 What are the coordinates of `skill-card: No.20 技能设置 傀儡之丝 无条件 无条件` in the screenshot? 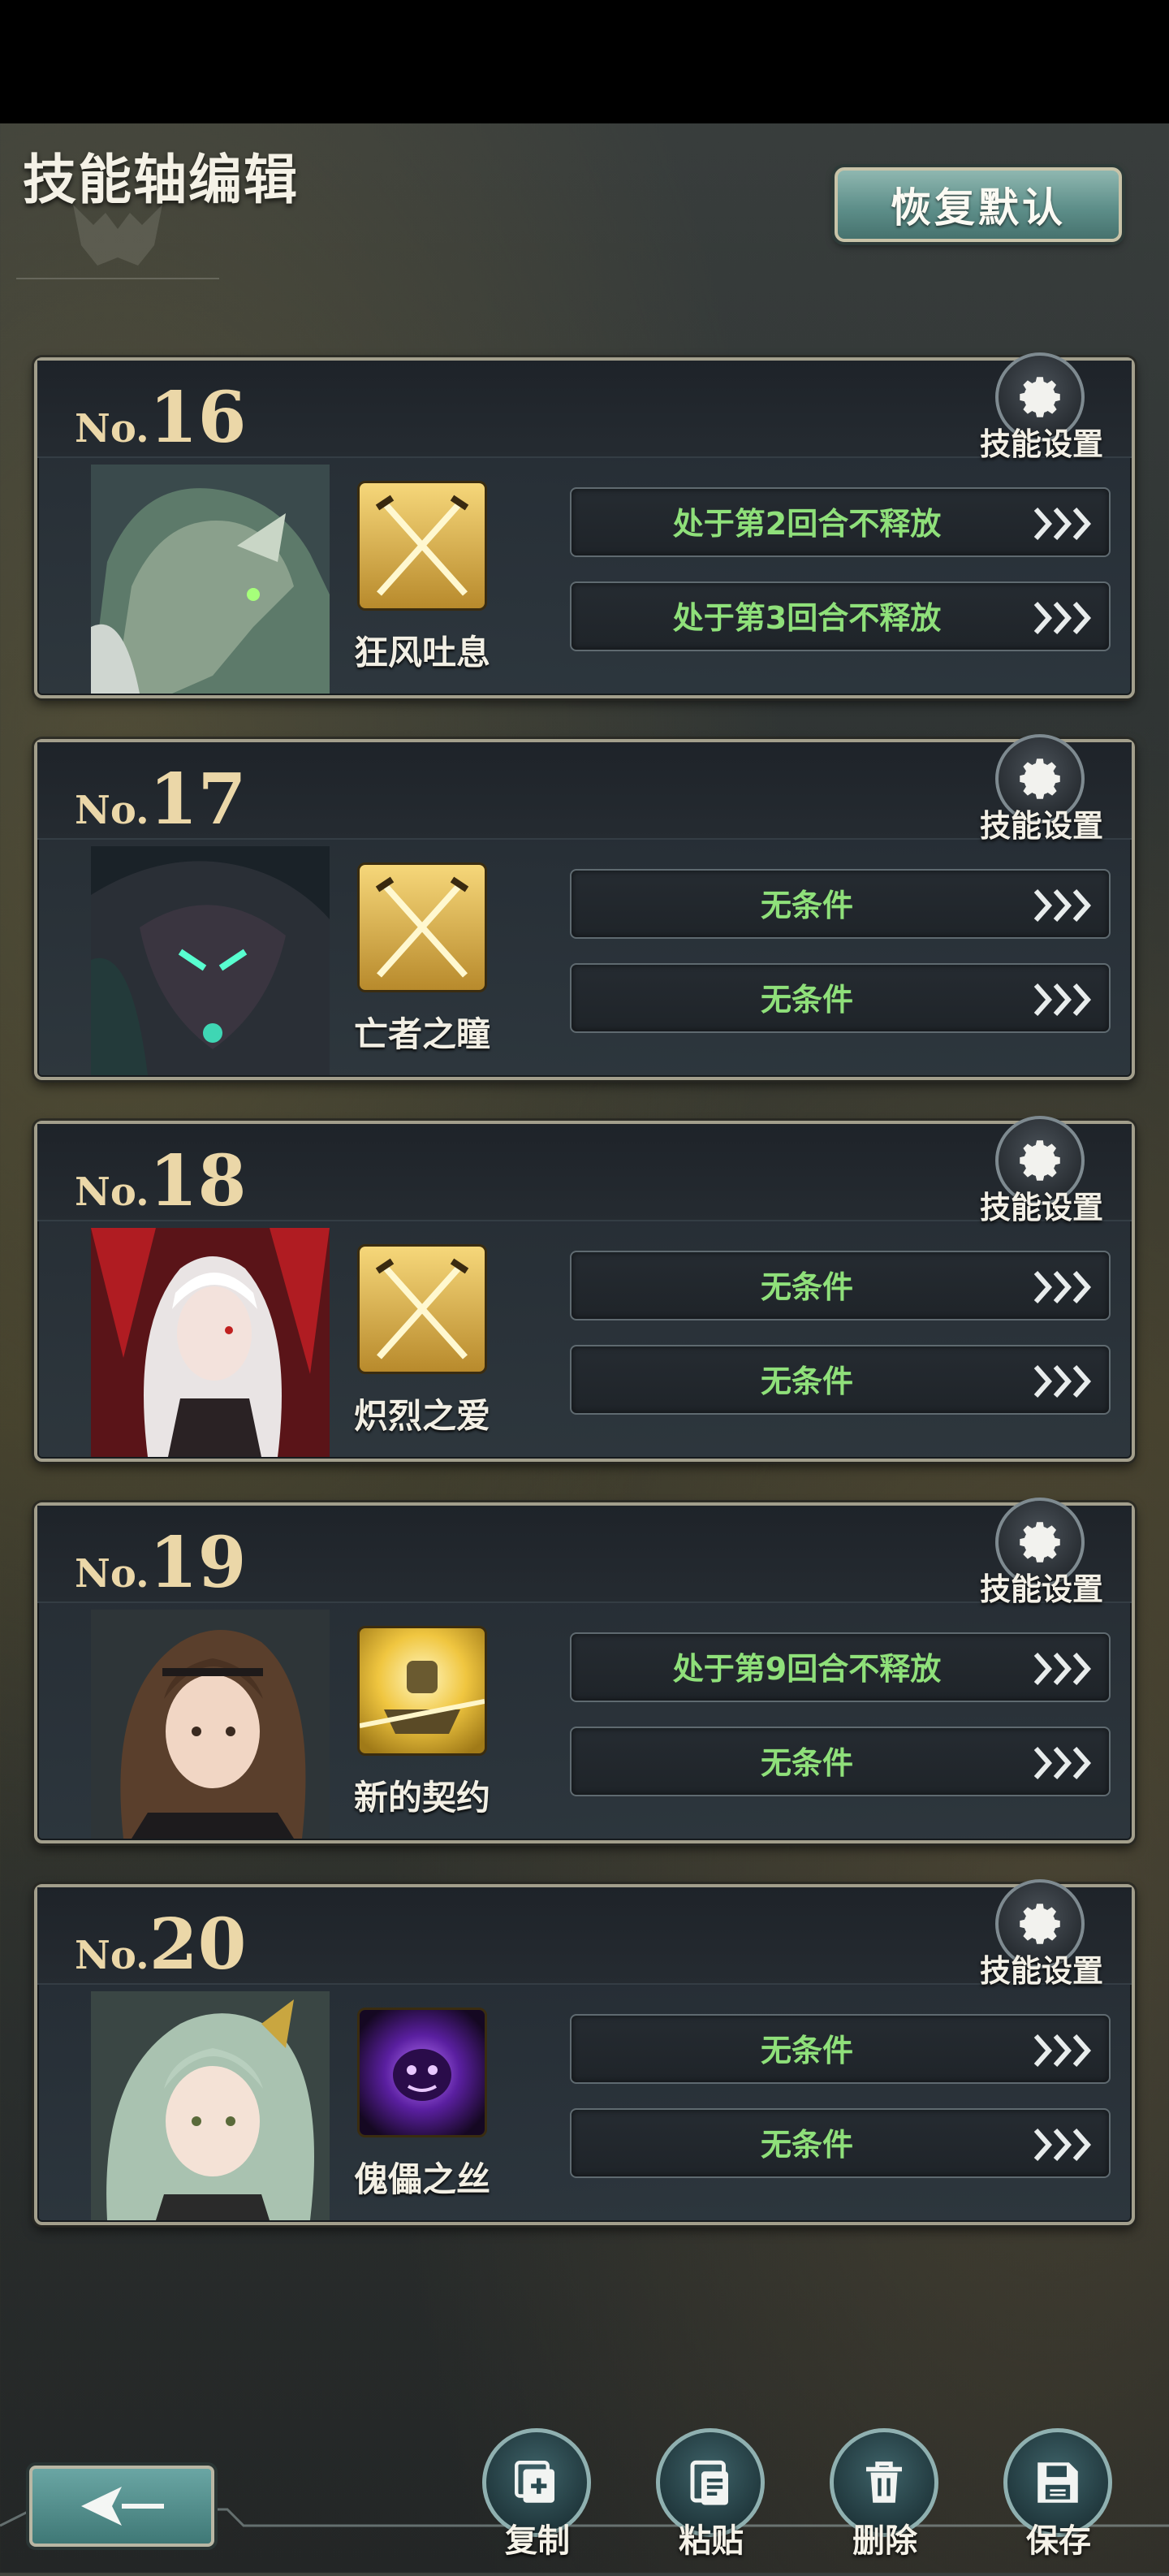 It's located at (584, 2052).